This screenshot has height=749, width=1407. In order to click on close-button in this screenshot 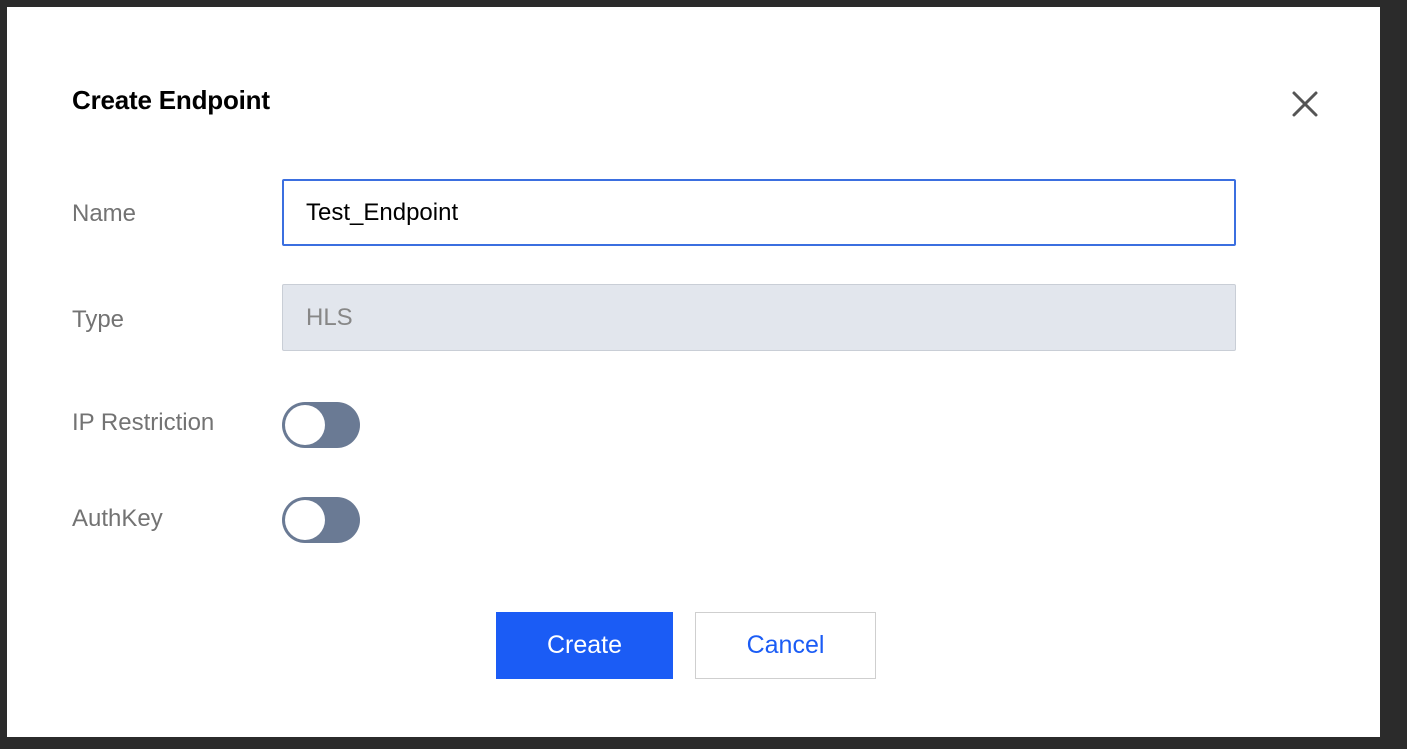, I will do `click(1305, 104)`.